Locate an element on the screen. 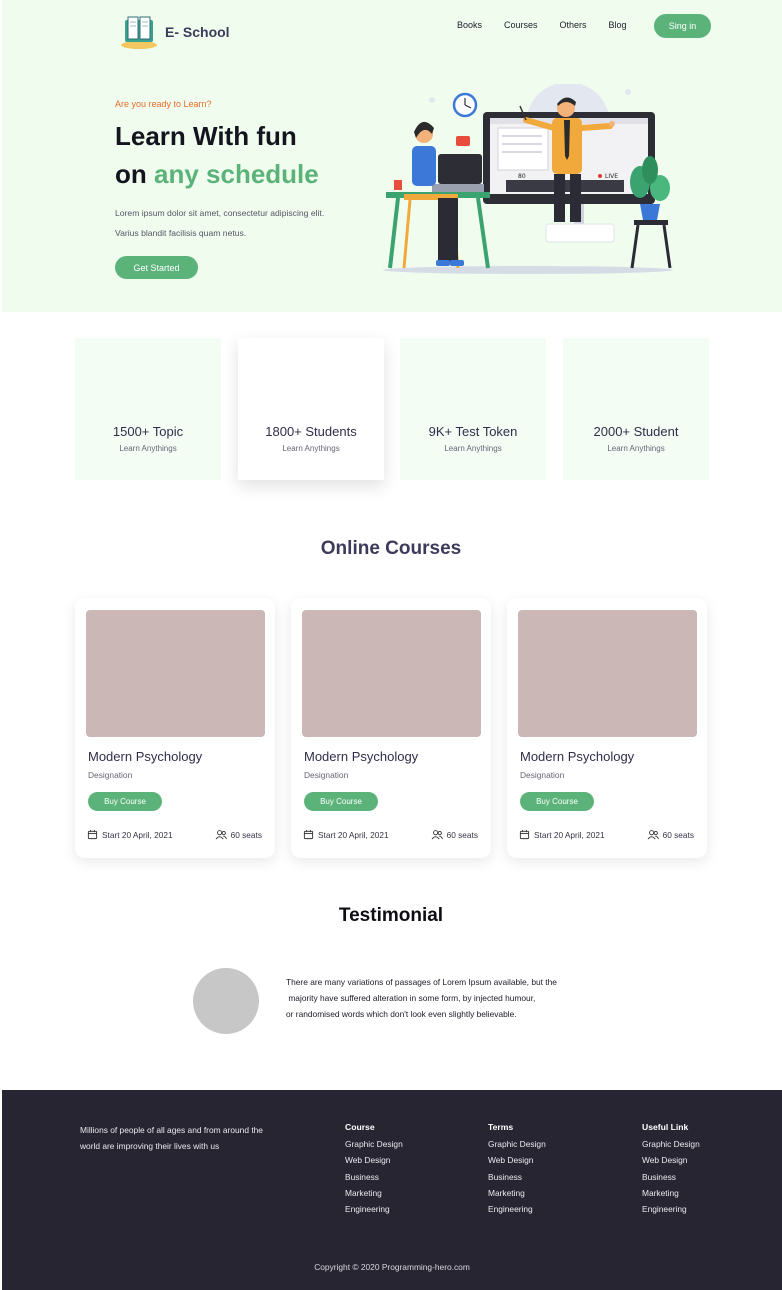 Image resolution: width=782 pixels, height=1290 pixels. stat-value: 1800+ Students is located at coordinates (311, 431).